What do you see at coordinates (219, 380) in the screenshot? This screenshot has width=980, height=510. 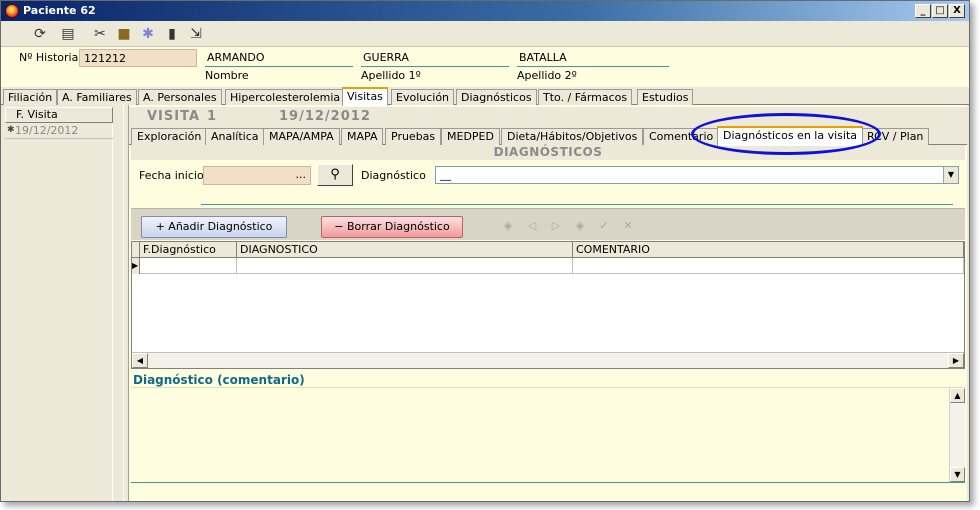 I see `comment-title: Diagnóstico (comentario)` at bounding box center [219, 380].